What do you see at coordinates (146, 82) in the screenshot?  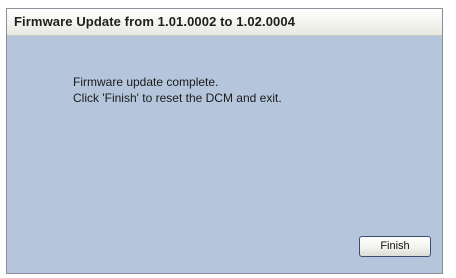 I see `message-line-complete: Firmware update complete.` at bounding box center [146, 82].